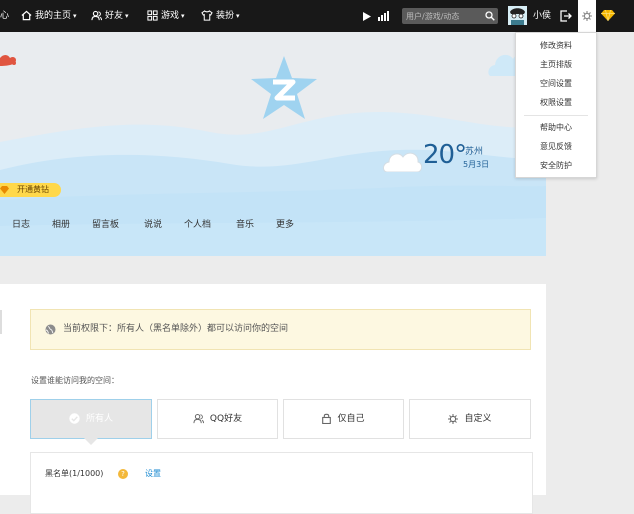 The width and height of the screenshot is (634, 514). What do you see at coordinates (74, 473) in the screenshot?
I see `blacklist-label: 黑名单(1/1000)` at bounding box center [74, 473].